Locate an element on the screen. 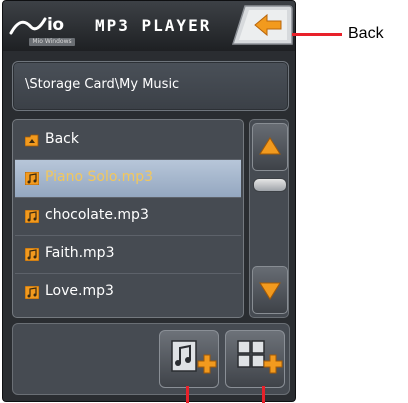 The height and width of the screenshot is (403, 408). arrow-down-icon is located at coordinates (270, 291).